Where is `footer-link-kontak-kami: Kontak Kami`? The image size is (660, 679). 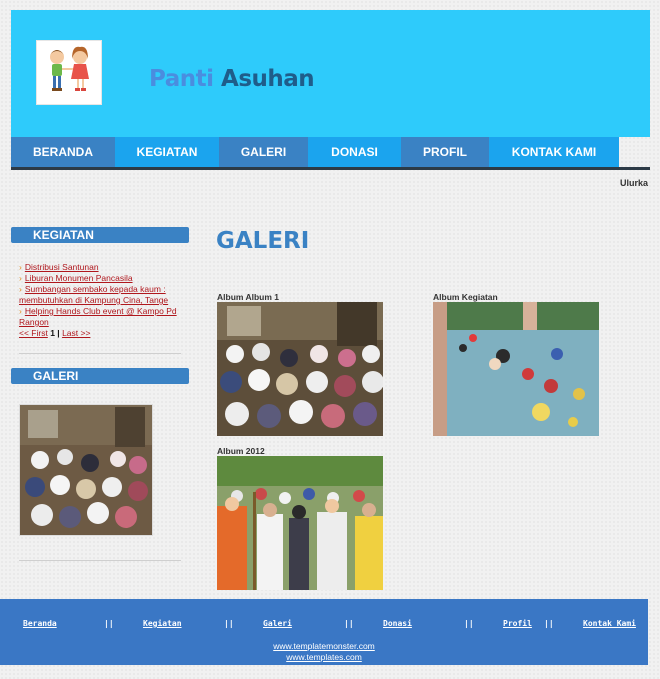
footer-link-kontak-kami: Kontak Kami is located at coordinates (609, 623).